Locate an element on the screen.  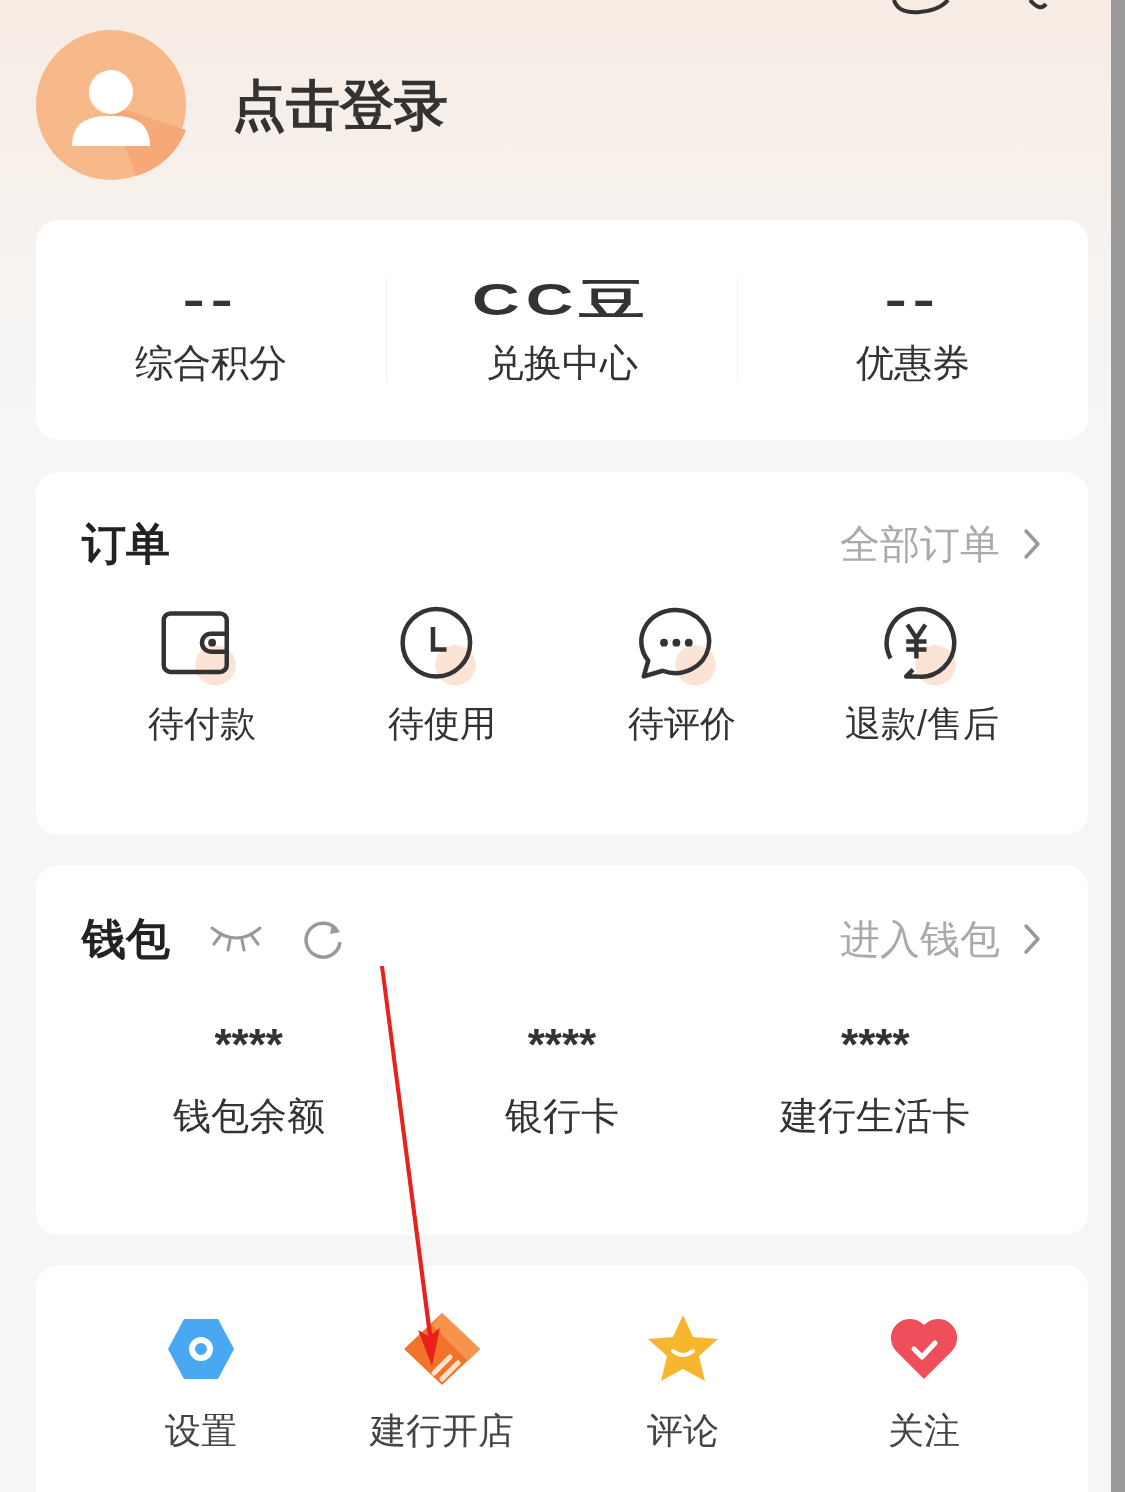
service-label: 设置 is located at coordinates (200, 1431).